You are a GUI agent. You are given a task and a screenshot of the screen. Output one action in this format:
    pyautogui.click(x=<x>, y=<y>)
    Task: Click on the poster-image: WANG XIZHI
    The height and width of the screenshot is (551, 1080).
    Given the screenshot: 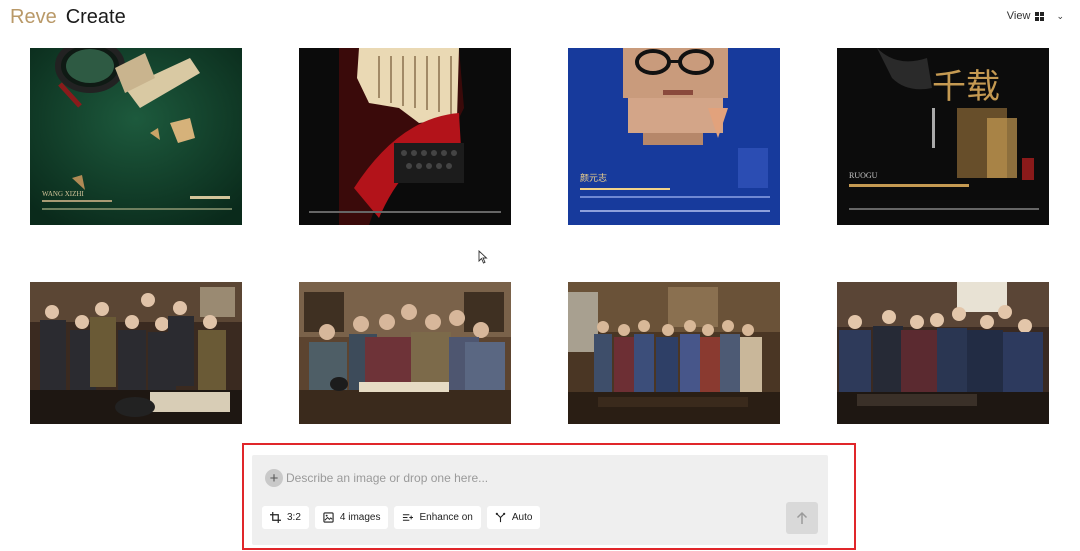 What is the action you would take?
    pyautogui.click(x=136, y=136)
    